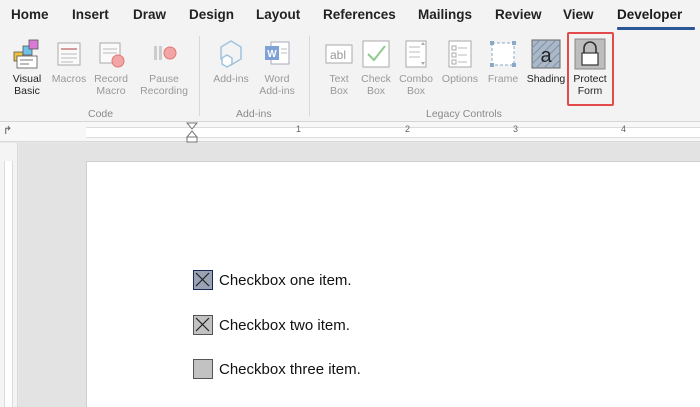 This screenshot has width=700, height=407. I want to click on horizontal-ruler: ↱ 1 2 3 4, so click(350, 133).